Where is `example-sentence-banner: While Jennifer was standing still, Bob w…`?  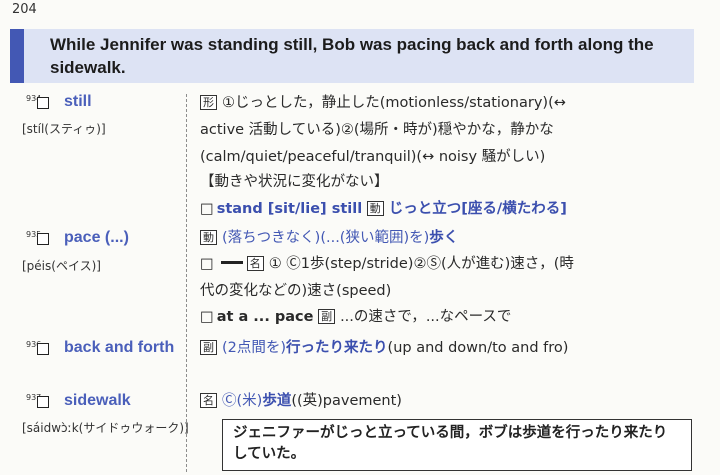 example-sentence-banner: While Jennifer was standing still, Bob w… is located at coordinates (352, 56).